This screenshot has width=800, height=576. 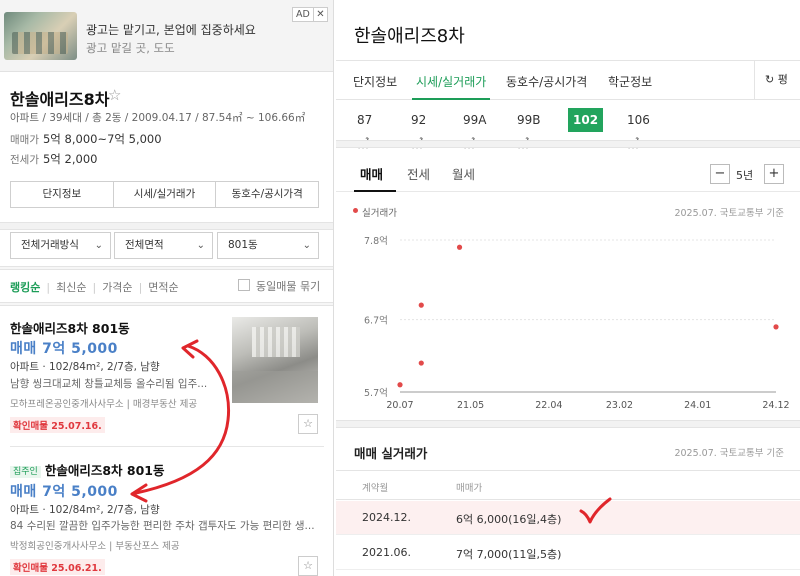 What do you see at coordinates (102, 139) in the screenshot?
I see `sale-price-value: 5억 8,000~7억 5,000` at bounding box center [102, 139].